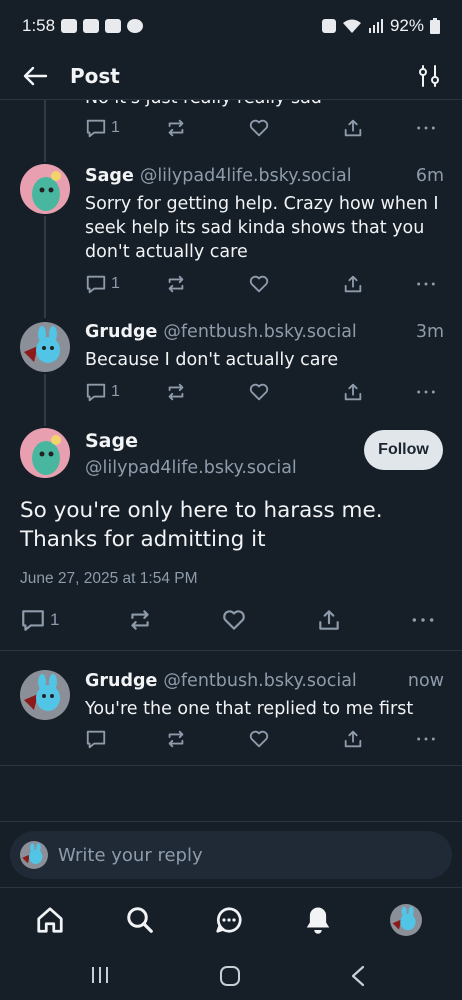 This screenshot has width=462, height=1000. I want to click on recent-apps-icon, so click(100, 975).